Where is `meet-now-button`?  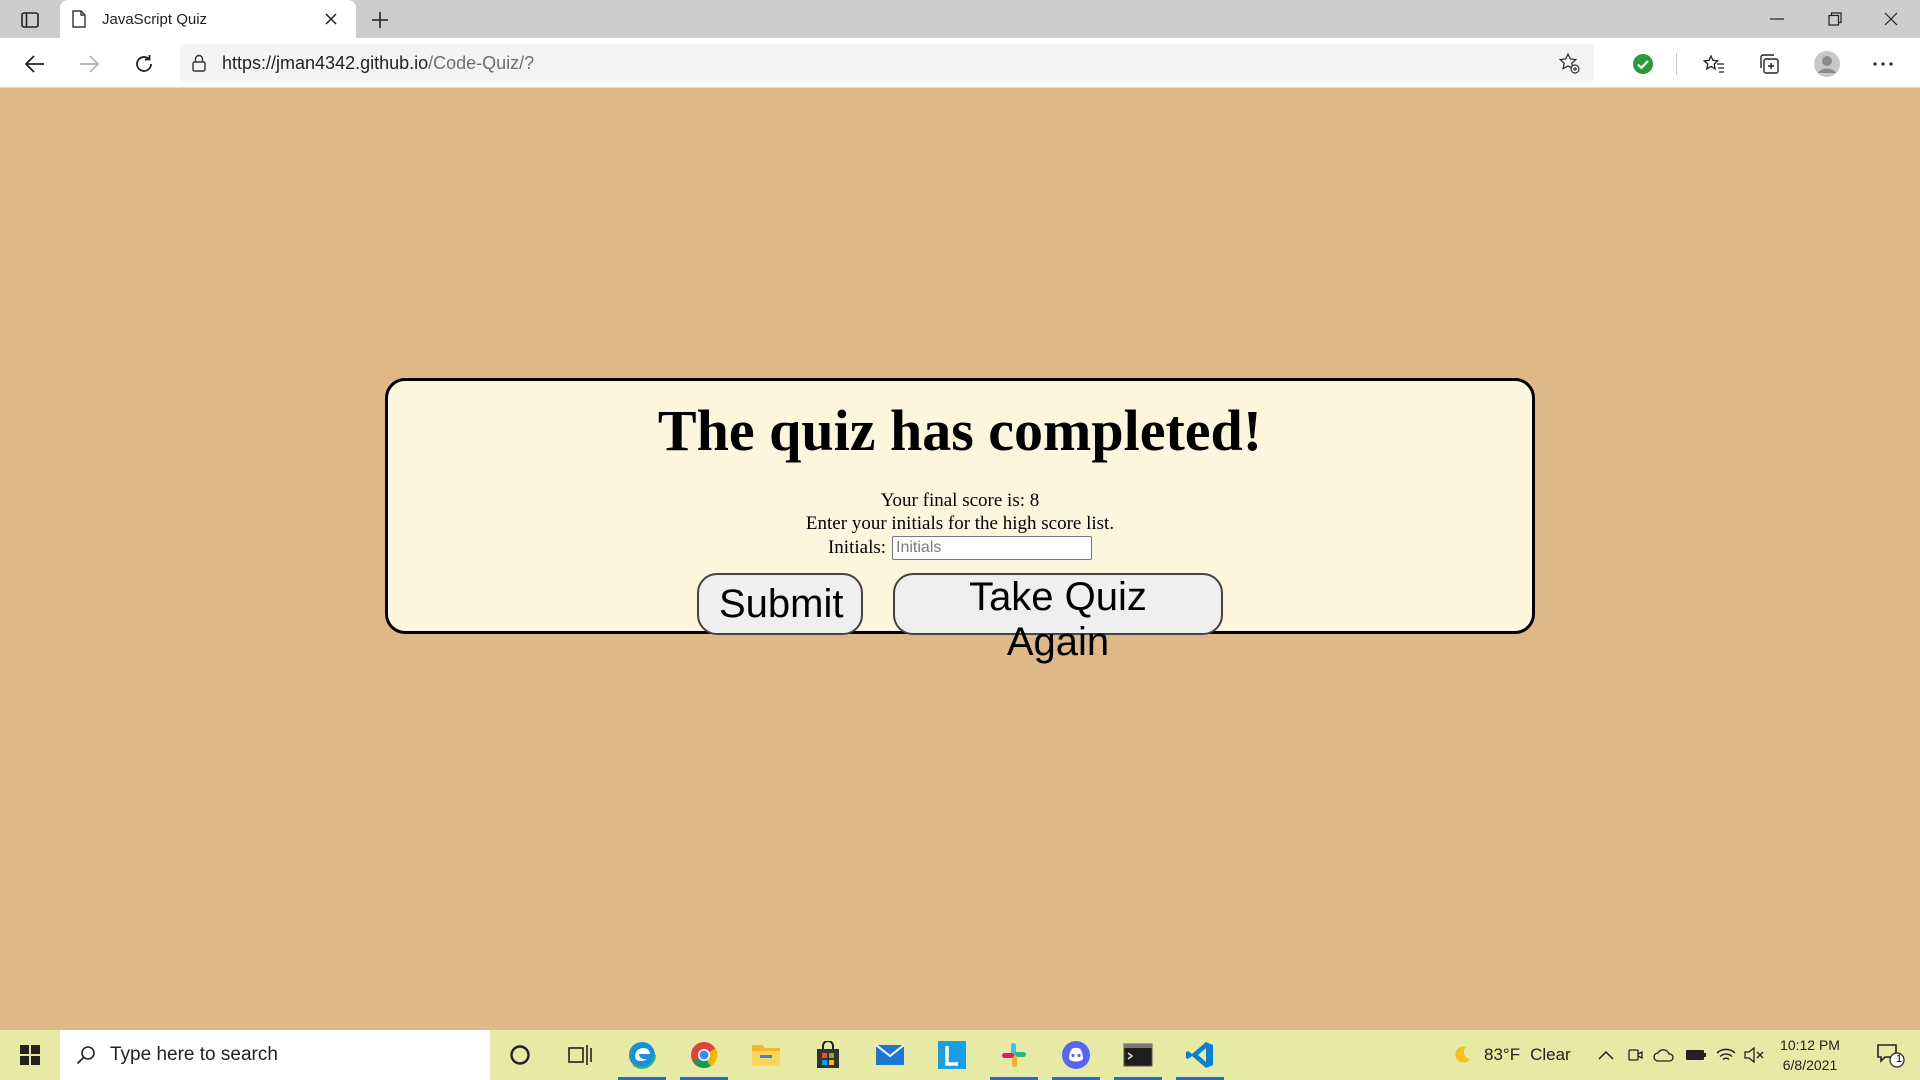
meet-now-button is located at coordinates (1635, 1055).